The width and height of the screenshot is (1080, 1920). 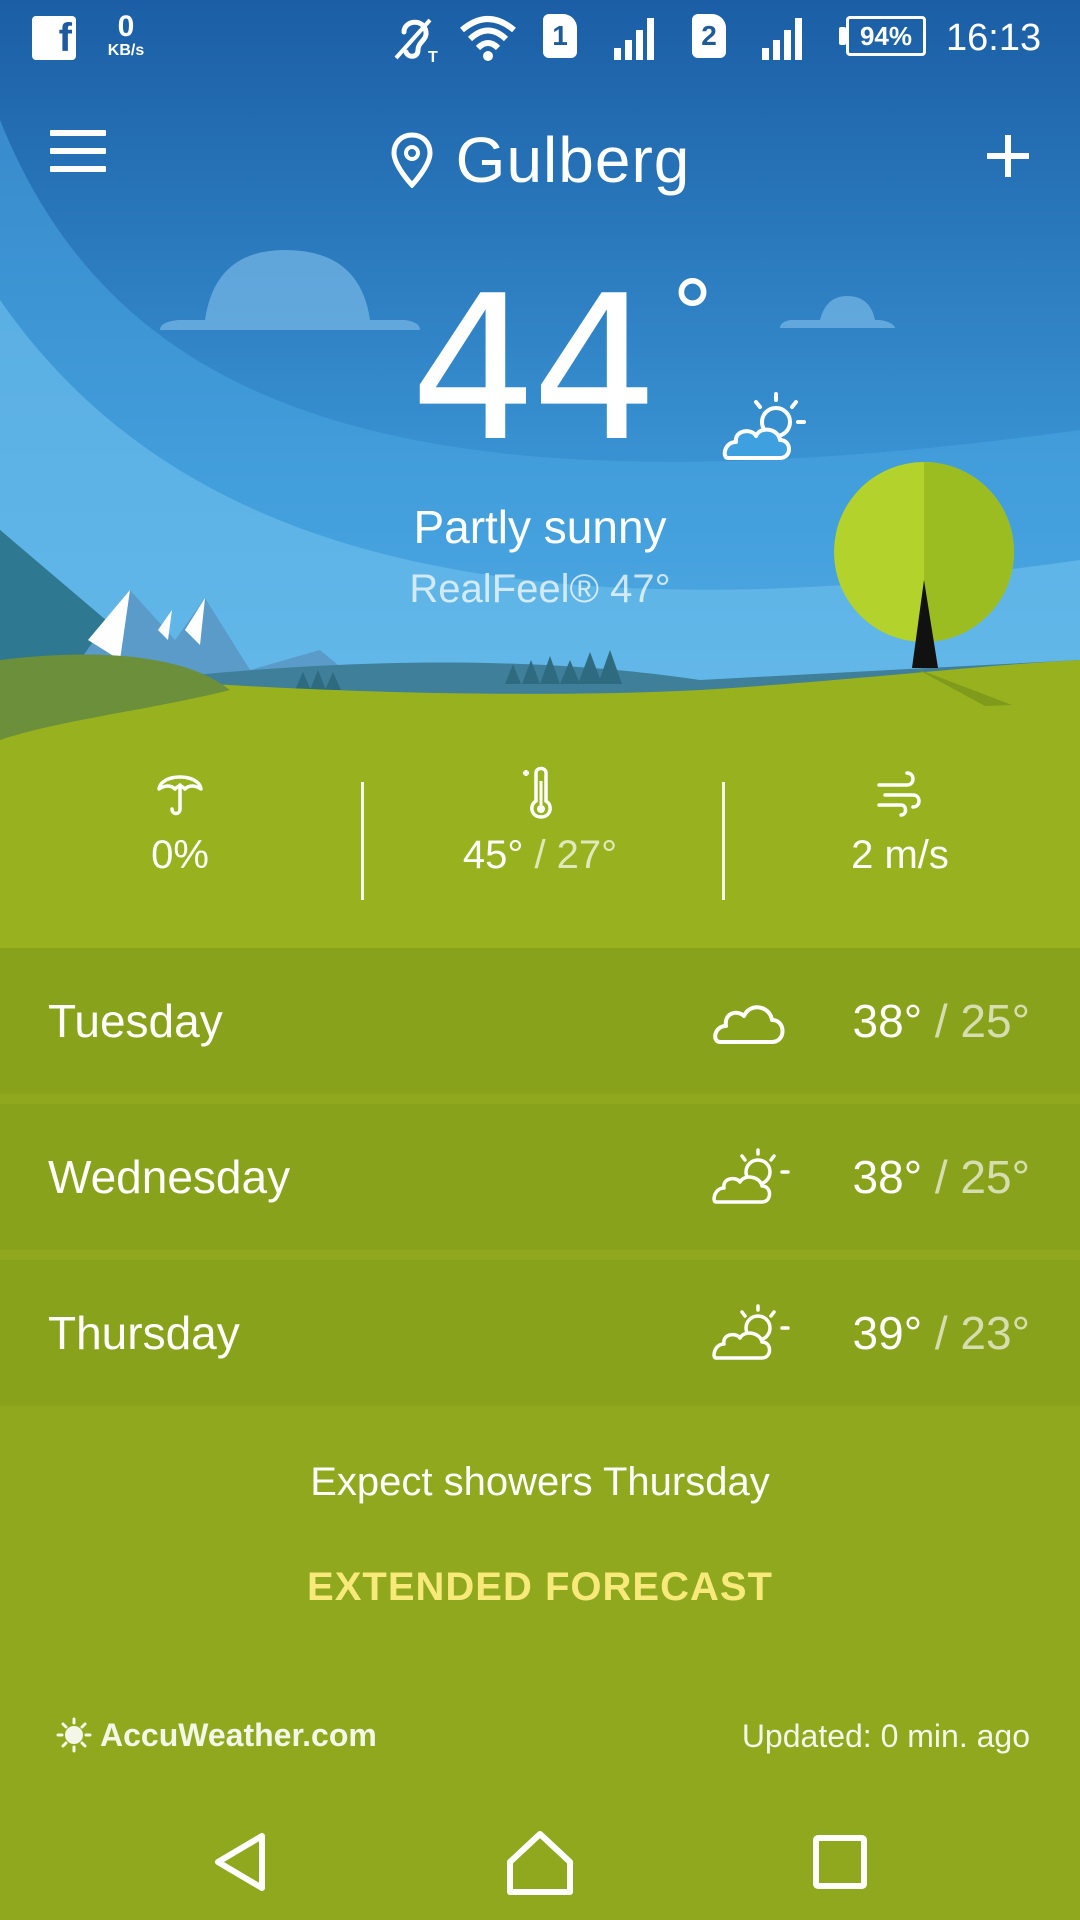 I want to click on location-header: Gulberg, so click(x=540, y=160).